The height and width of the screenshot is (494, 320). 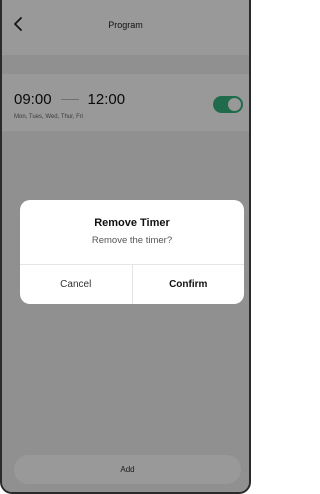 I want to click on dialog-actions: Cancel Confirm, so click(x=132, y=284).